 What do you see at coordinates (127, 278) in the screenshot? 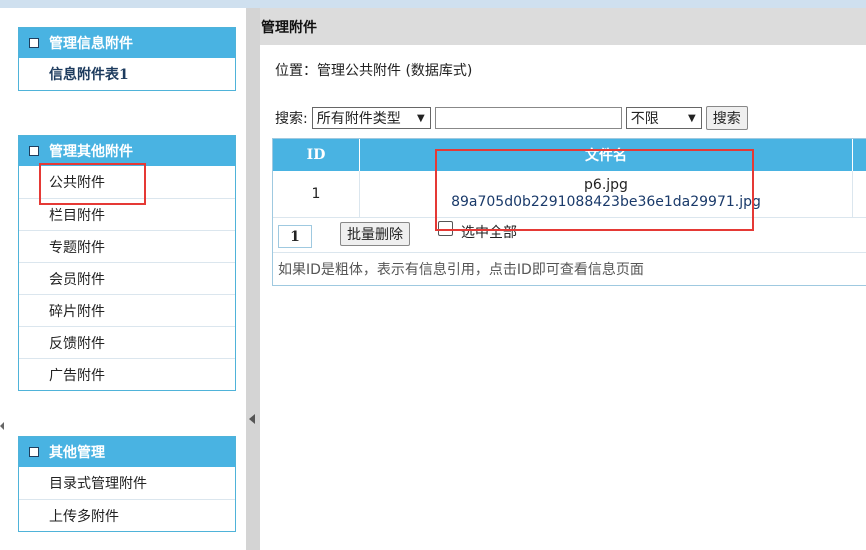
I see `sidebar-item-member-attachments: 会员附件` at bounding box center [127, 278].